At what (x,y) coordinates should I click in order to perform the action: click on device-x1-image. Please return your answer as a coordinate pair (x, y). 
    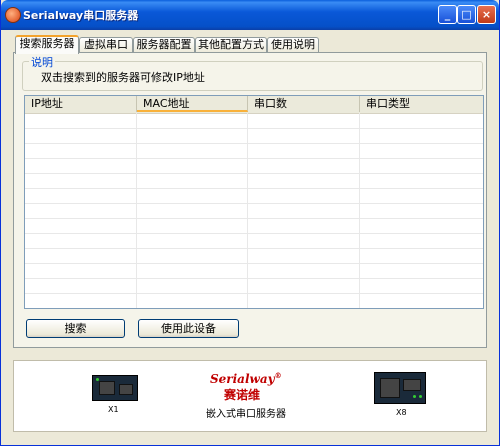
    Looking at the image, I should click on (115, 388).